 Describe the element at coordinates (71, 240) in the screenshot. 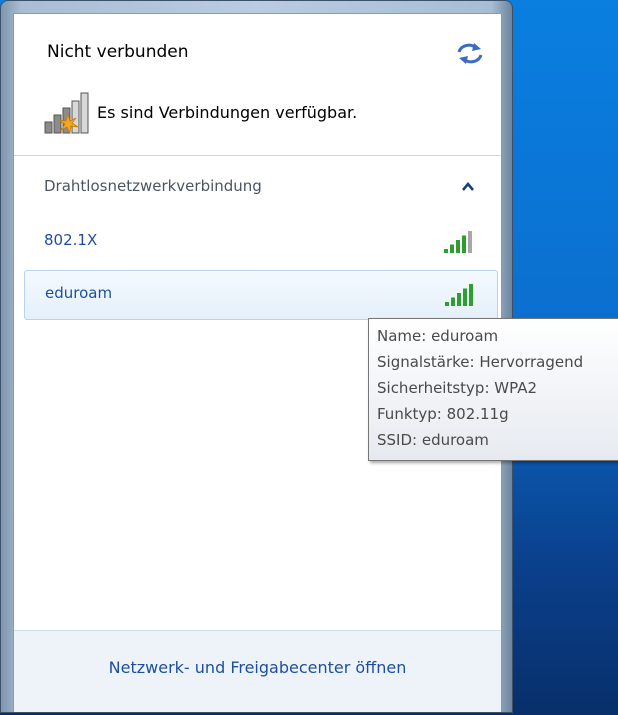

I see `network-name: 802.1X` at that location.